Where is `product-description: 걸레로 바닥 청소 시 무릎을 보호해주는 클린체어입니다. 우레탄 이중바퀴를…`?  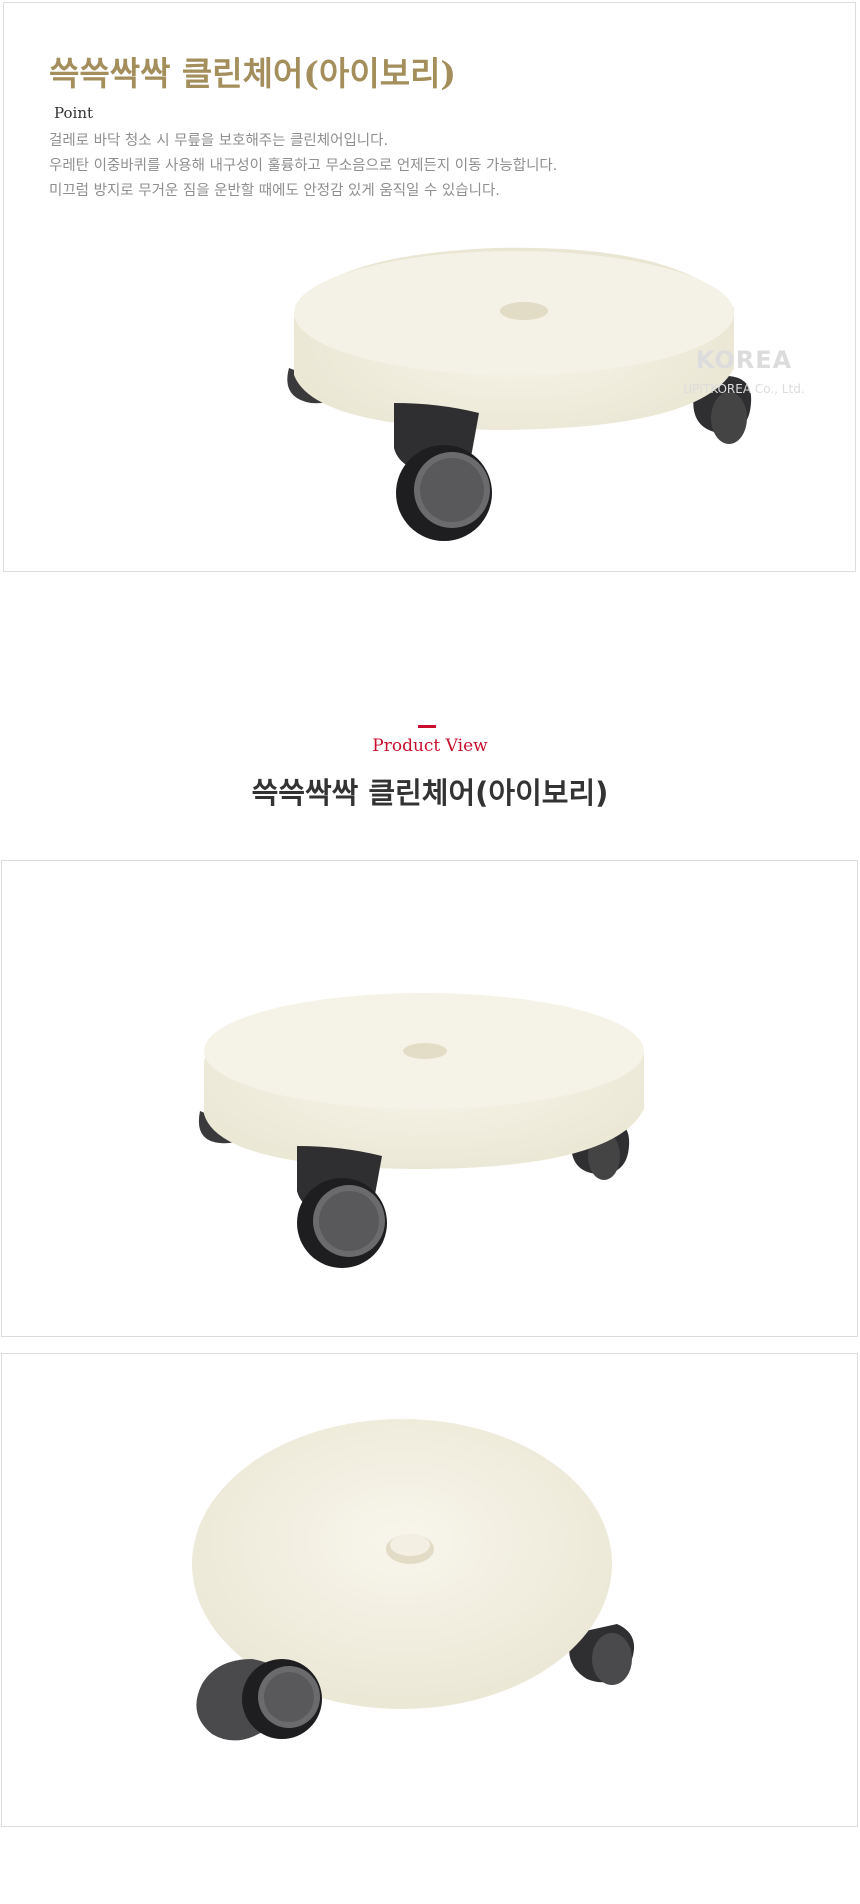
product-description: 걸레로 바닥 청소 시 무릎을 보호해주는 클린체어입니다. 우레탄 이중바퀴를… is located at coordinates (303, 166).